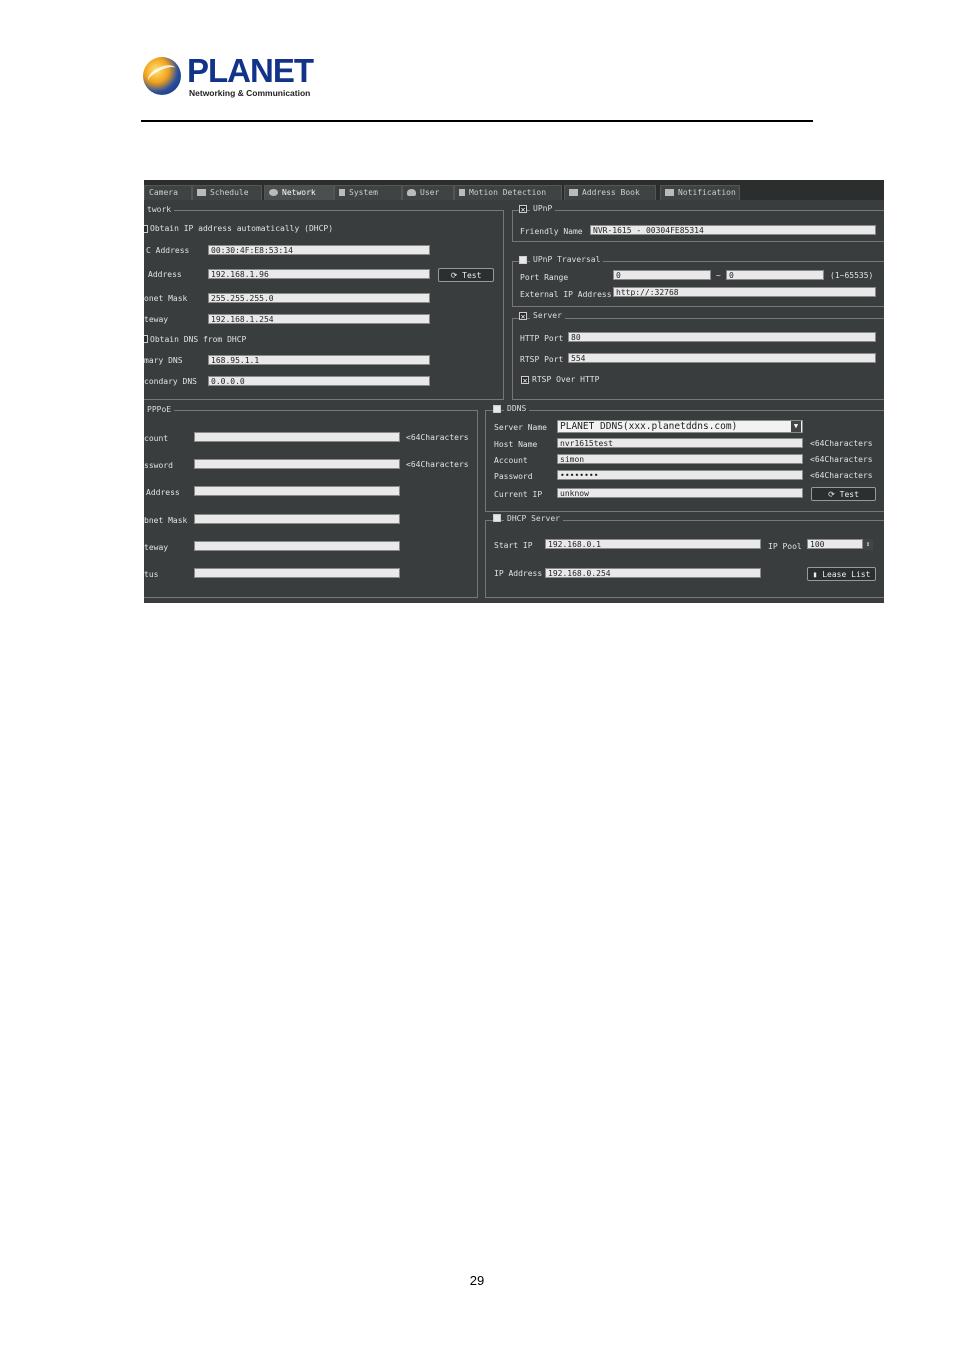 The image size is (954, 1350). Describe the element at coordinates (462, 192) in the screenshot. I see `motion-icon` at that location.